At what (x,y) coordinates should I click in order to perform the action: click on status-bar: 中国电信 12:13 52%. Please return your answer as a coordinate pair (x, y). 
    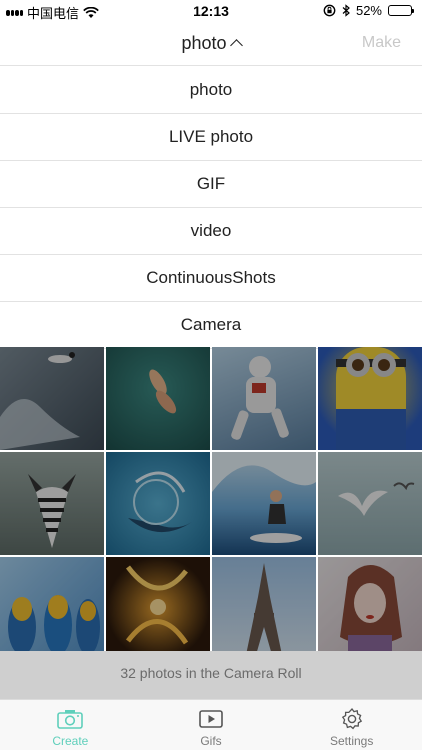
    Looking at the image, I should click on (211, 11).